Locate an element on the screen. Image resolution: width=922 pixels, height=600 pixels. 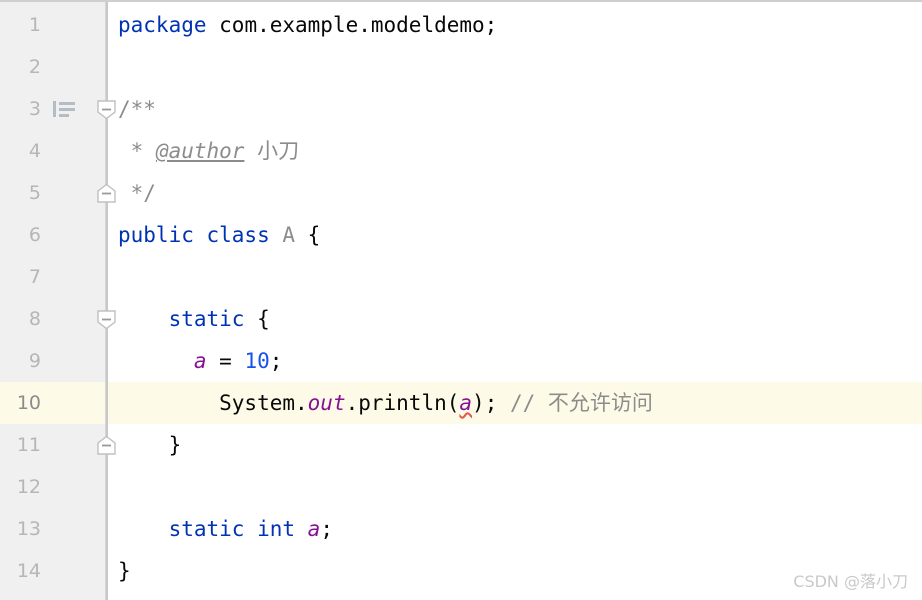
code-token: static is located at coordinates (206, 319).